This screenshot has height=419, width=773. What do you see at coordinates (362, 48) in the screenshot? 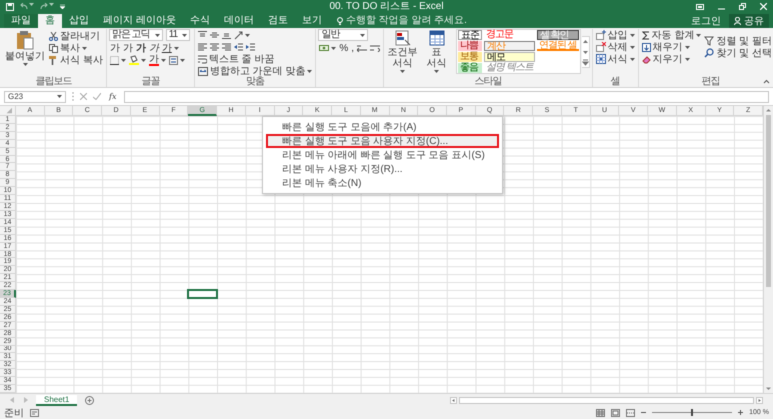
I see `decimal-increase-icon` at bounding box center [362, 48].